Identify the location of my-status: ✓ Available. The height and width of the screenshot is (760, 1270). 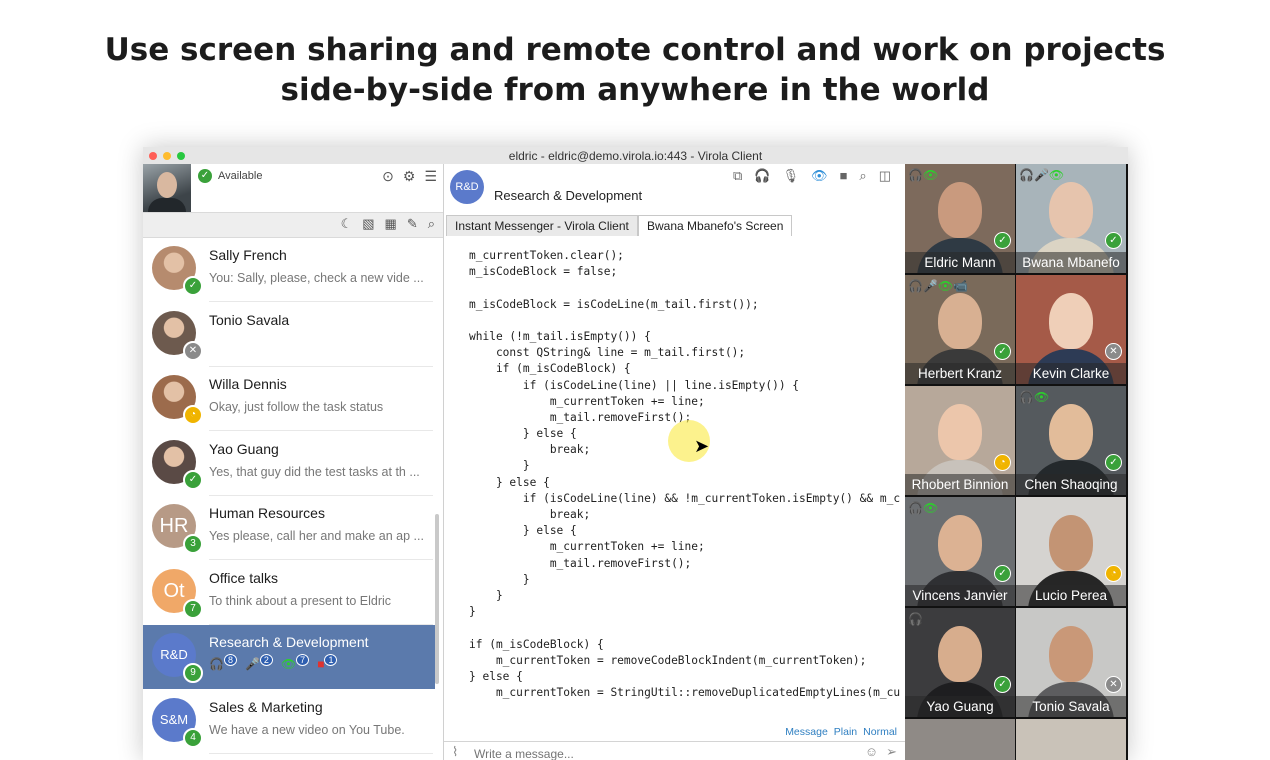
(230, 176).